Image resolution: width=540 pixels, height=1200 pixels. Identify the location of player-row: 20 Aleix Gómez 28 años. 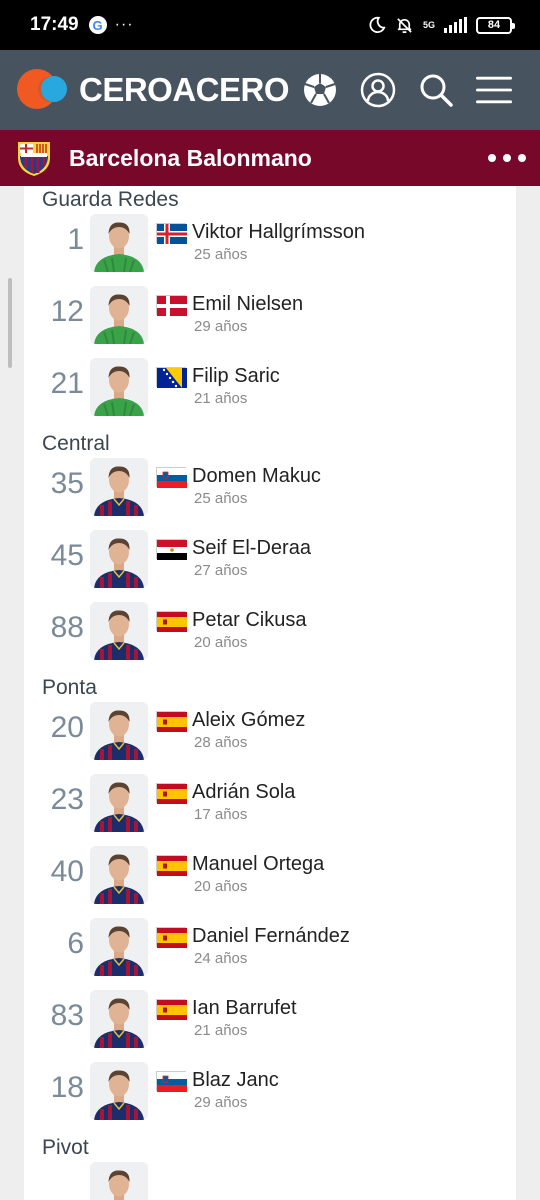
(270, 738).